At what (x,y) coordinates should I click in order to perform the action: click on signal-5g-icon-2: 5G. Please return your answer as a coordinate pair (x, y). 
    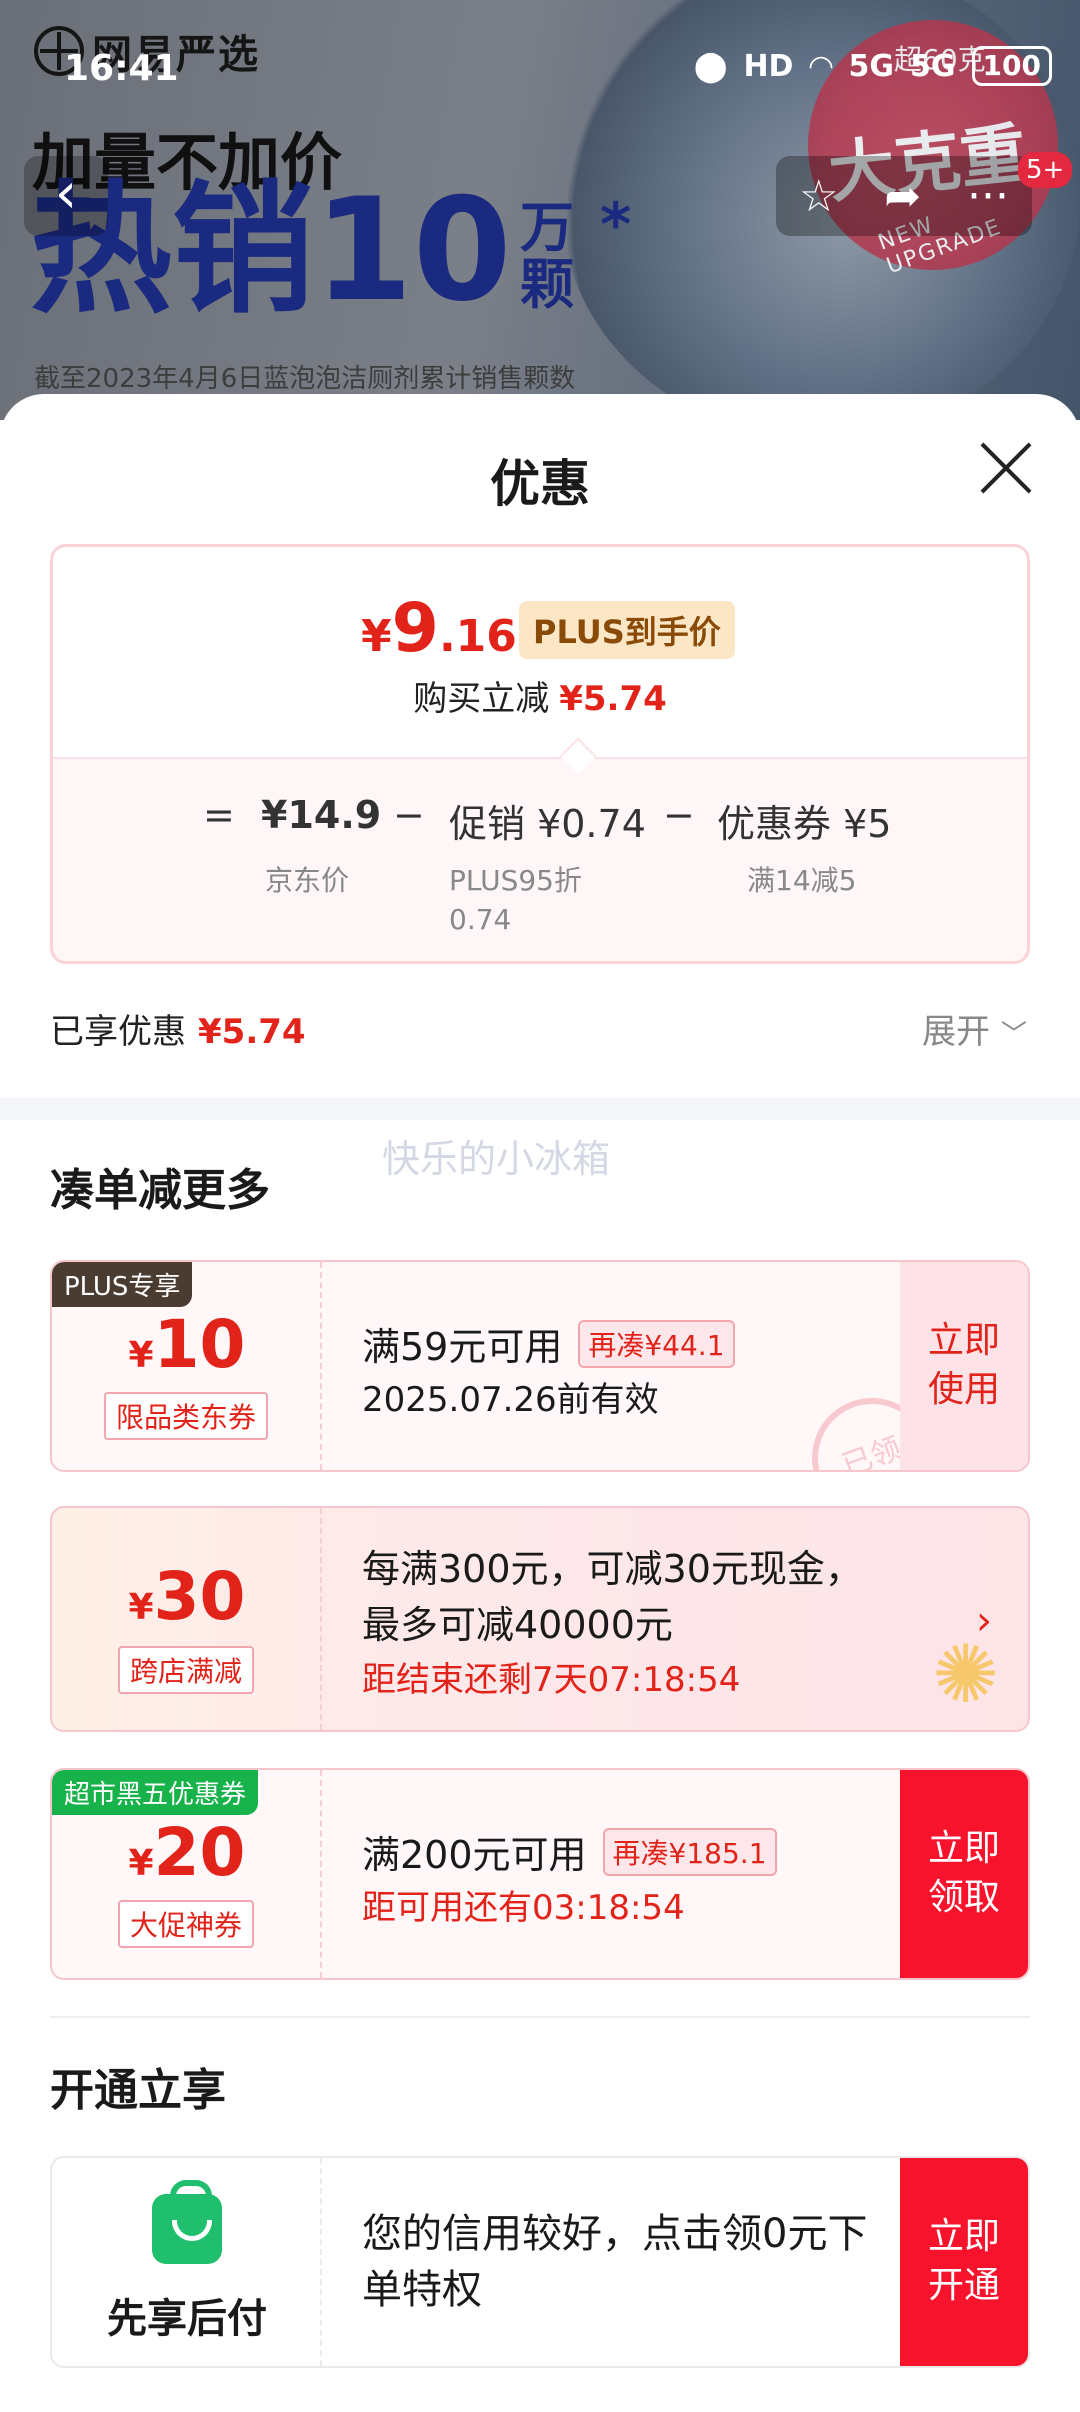
    Looking at the image, I should click on (933, 66).